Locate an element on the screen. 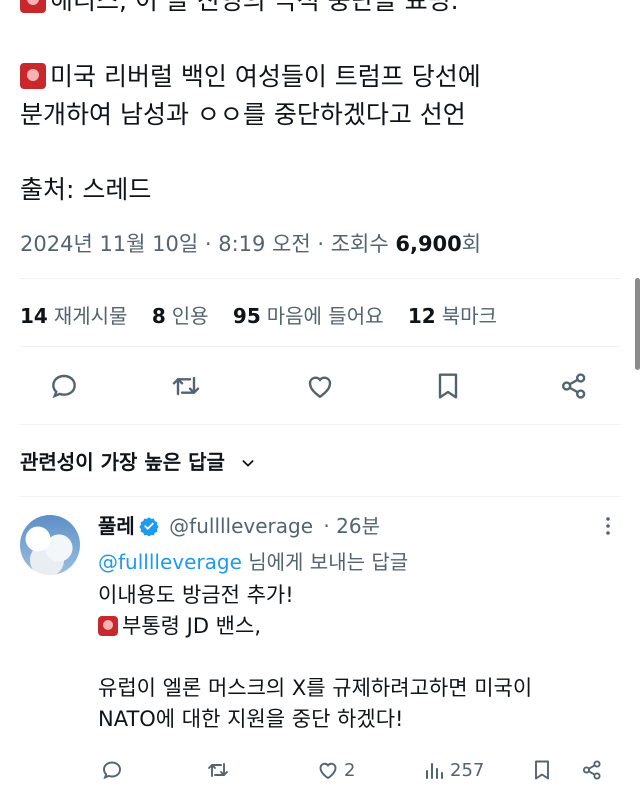 Image resolution: width=640 pixels, height=797 pixels. view-count: 6,900 is located at coordinates (428, 244).